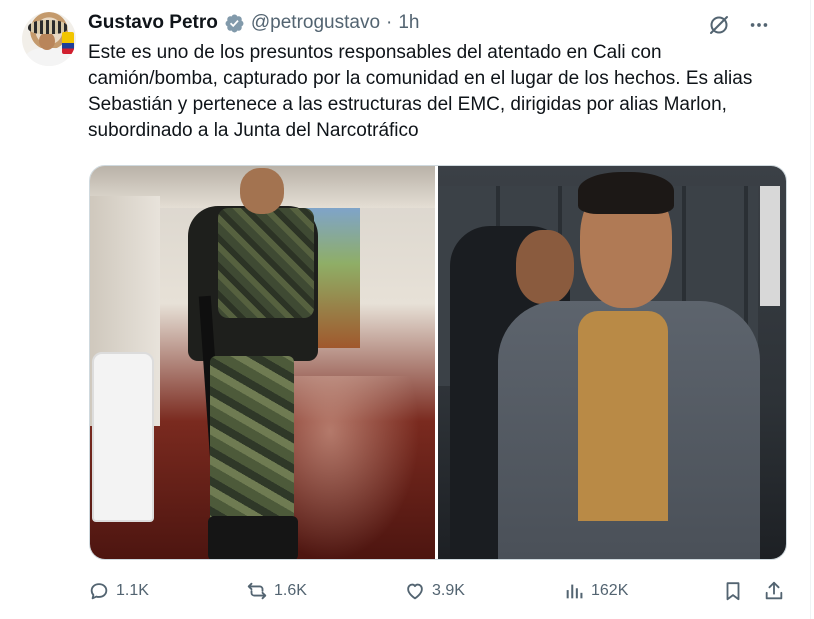 The width and height of the screenshot is (814, 619). What do you see at coordinates (315, 23) in the screenshot?
I see `author-handle: @petrogustavo` at bounding box center [315, 23].